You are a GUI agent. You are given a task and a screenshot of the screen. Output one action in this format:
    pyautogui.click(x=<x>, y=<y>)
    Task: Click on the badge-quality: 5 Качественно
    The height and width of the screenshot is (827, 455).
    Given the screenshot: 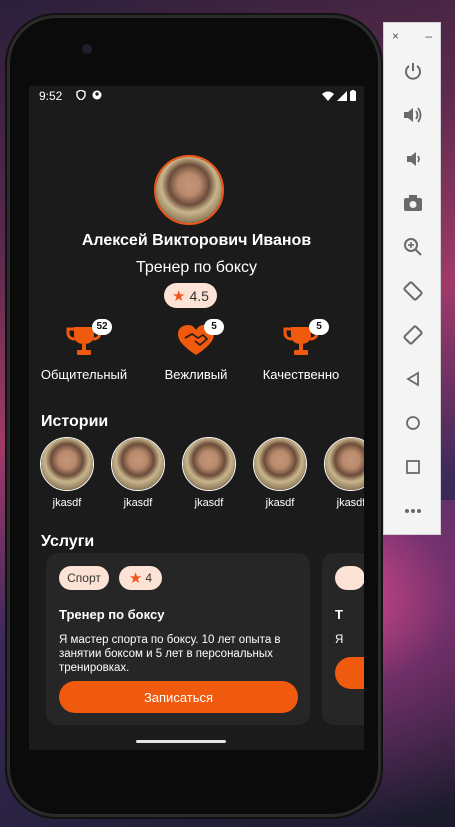 What is the action you would take?
    pyautogui.click(x=301, y=350)
    